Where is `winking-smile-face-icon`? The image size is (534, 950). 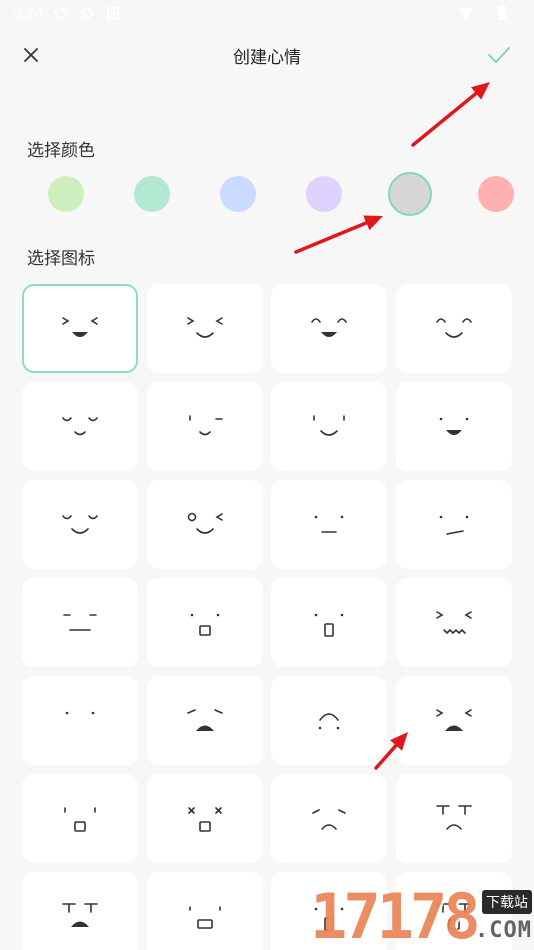
winking-smile-face-icon is located at coordinates (205, 523).